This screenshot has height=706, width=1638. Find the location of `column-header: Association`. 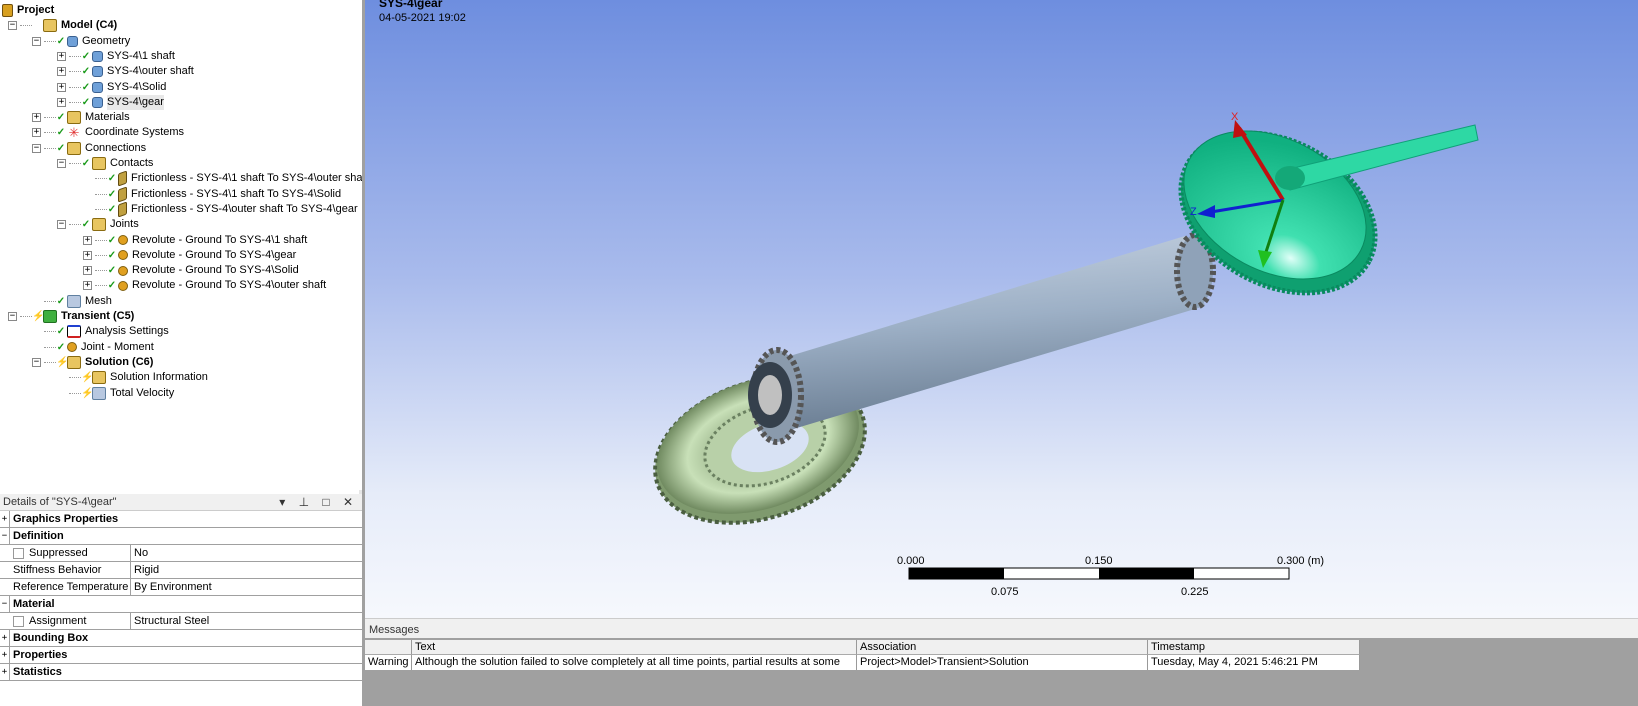

column-header: Association is located at coordinates (1002, 647).